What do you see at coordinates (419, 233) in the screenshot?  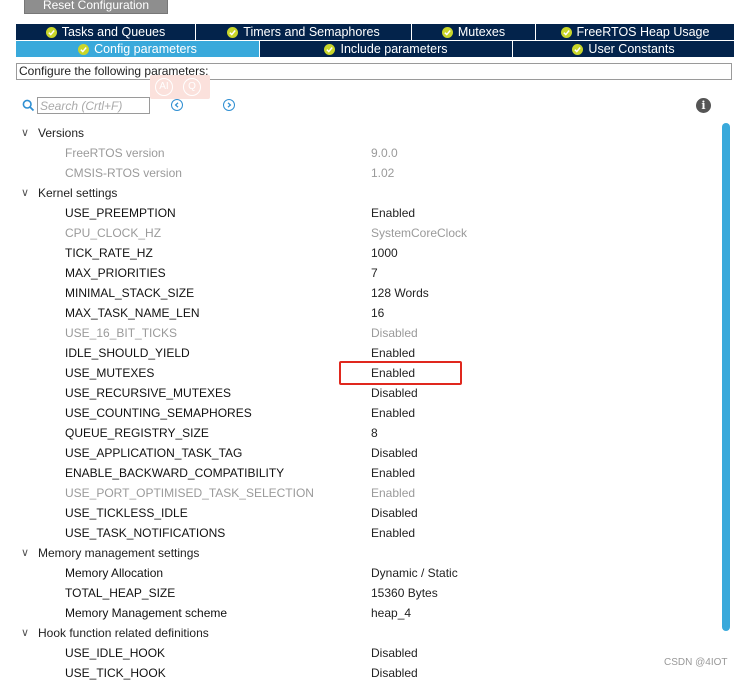 I see `param-value: SystemCoreClock` at bounding box center [419, 233].